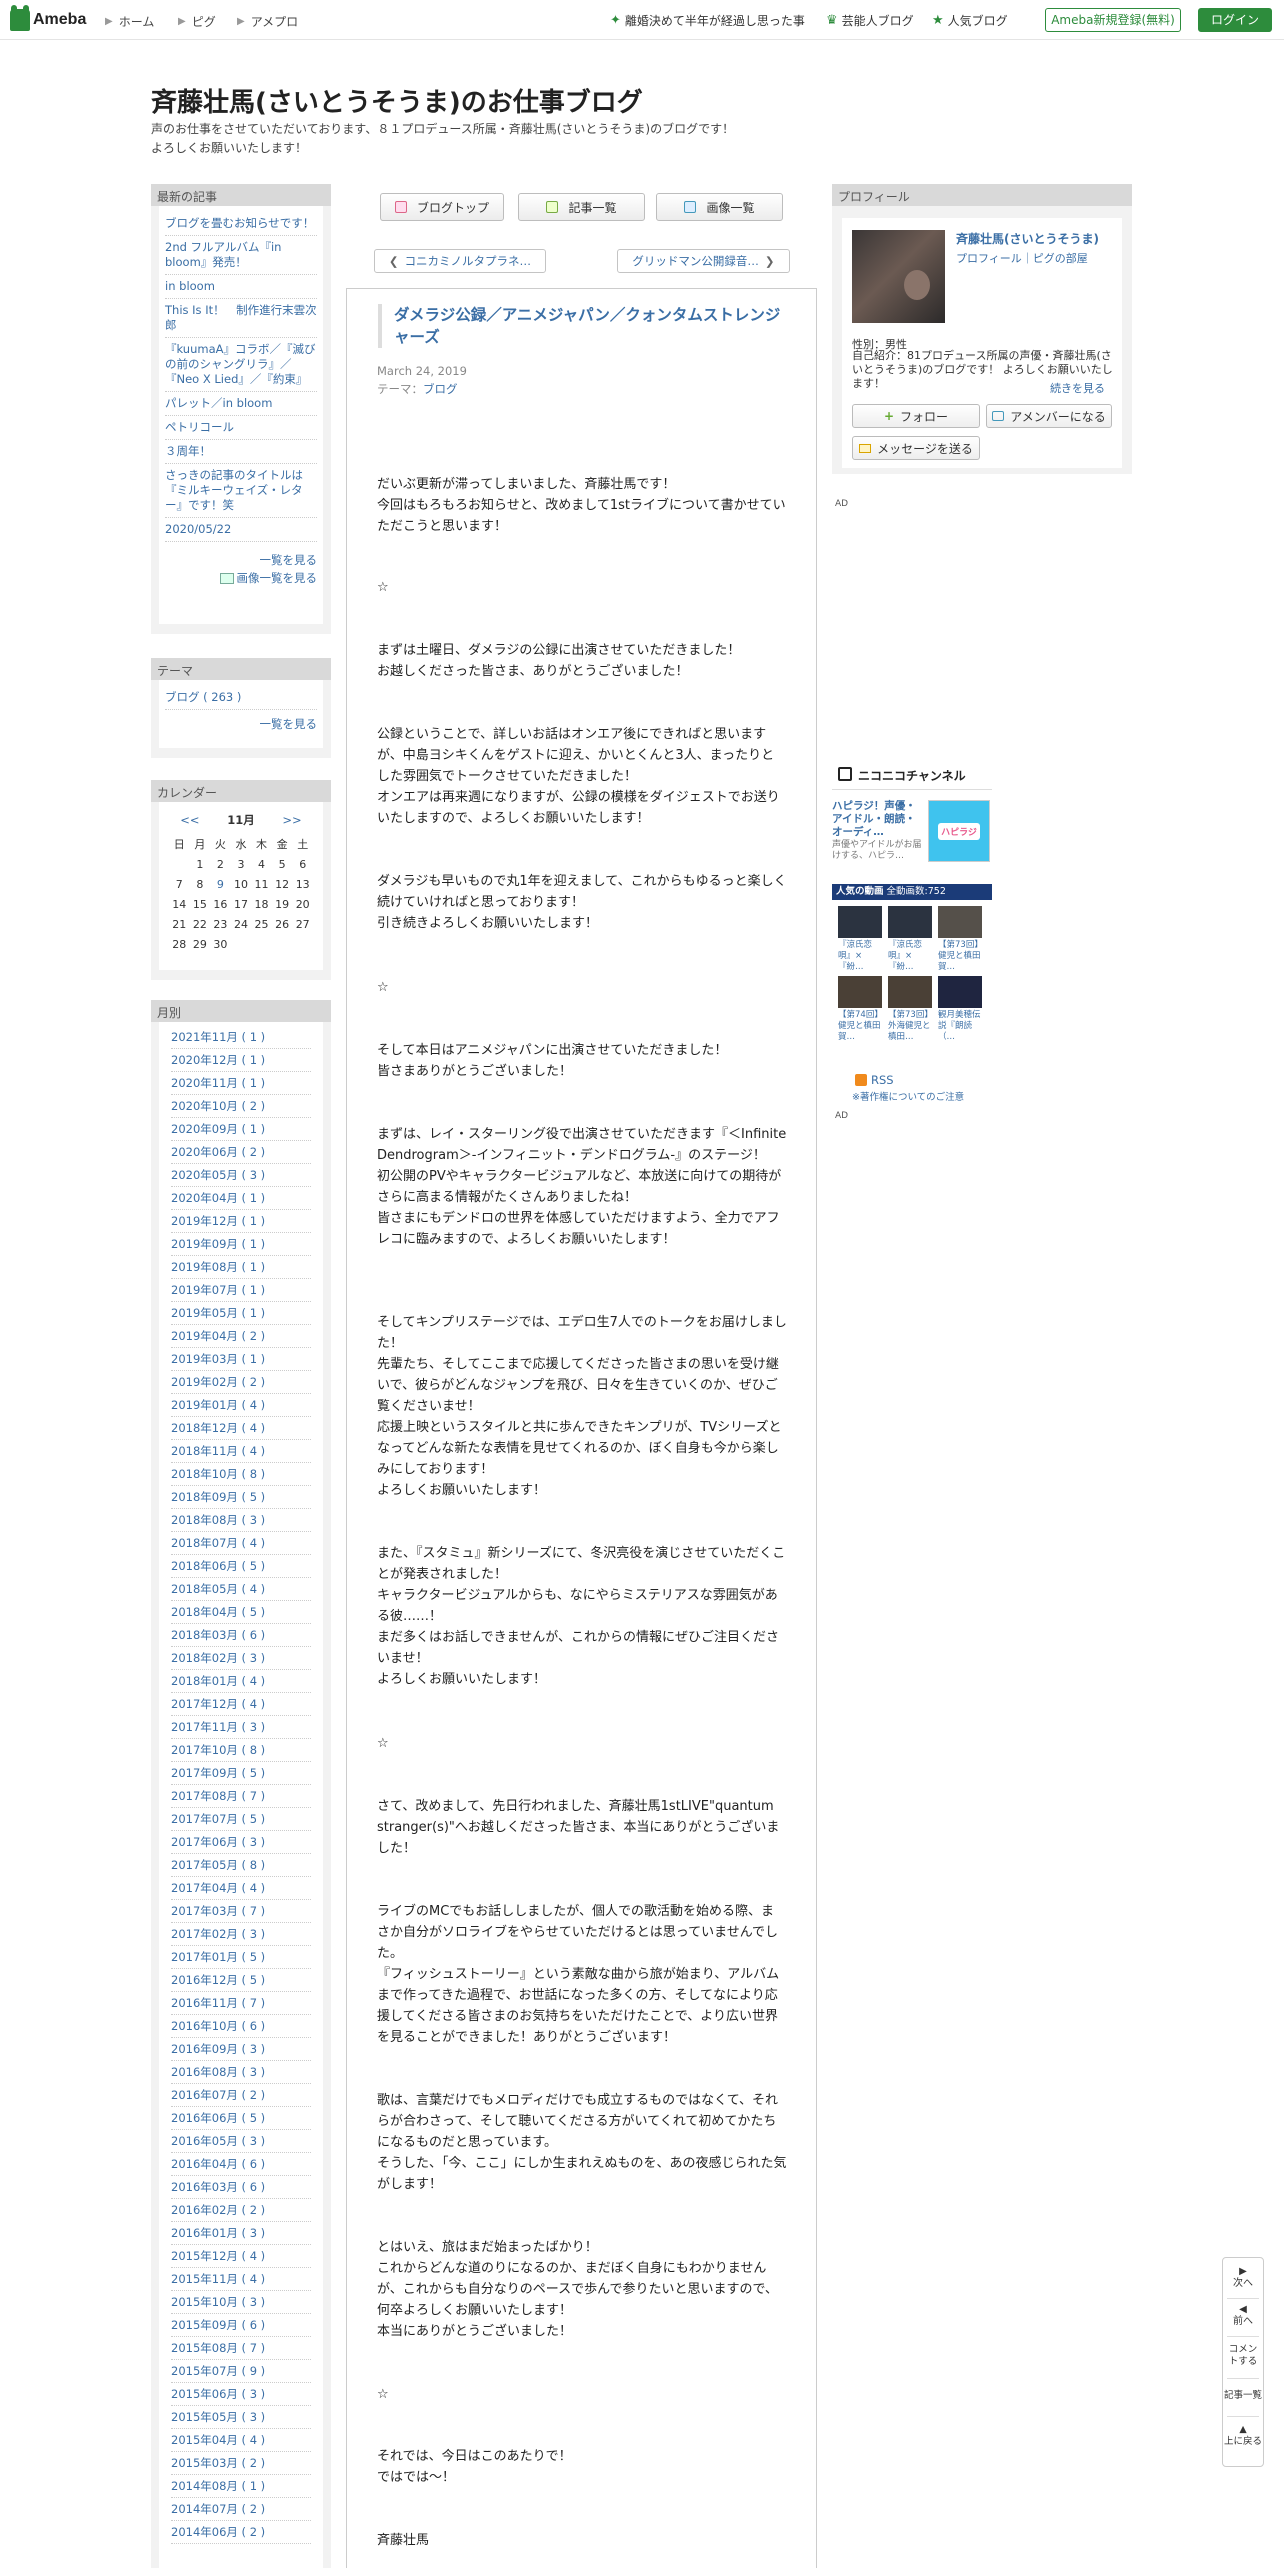  I want to click on monthly-archive-link: 2020年06月 ( 2 ), so click(241, 1152).